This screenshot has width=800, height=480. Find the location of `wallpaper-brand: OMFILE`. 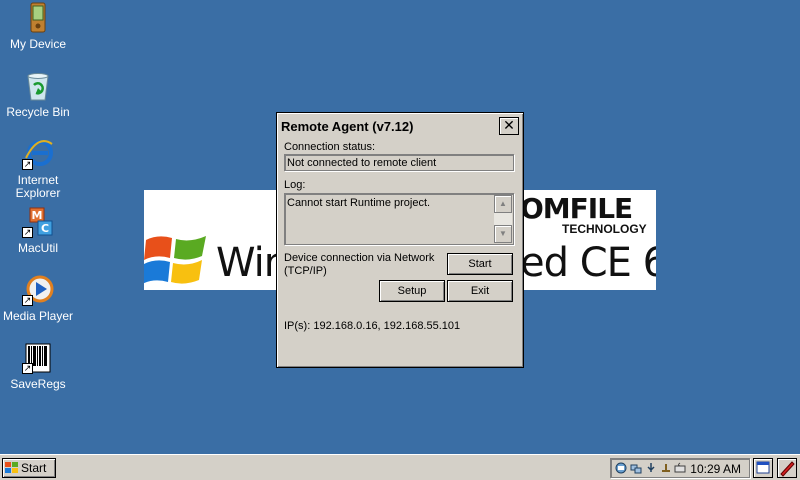

wallpaper-brand: OMFILE is located at coordinates (576, 208).